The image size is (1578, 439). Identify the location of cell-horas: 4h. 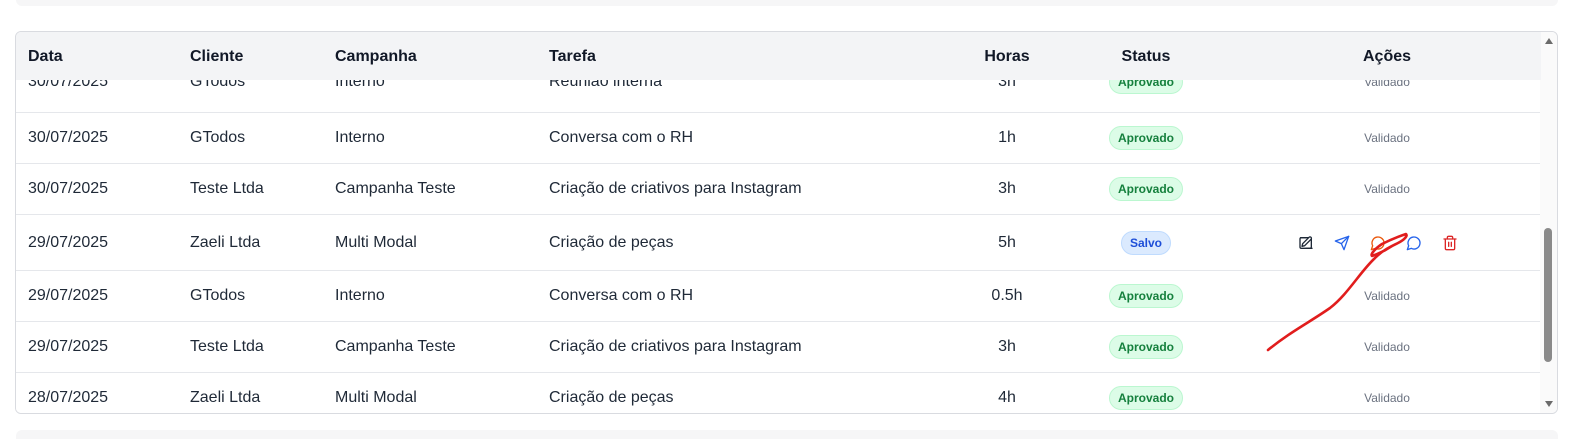
(1007, 397).